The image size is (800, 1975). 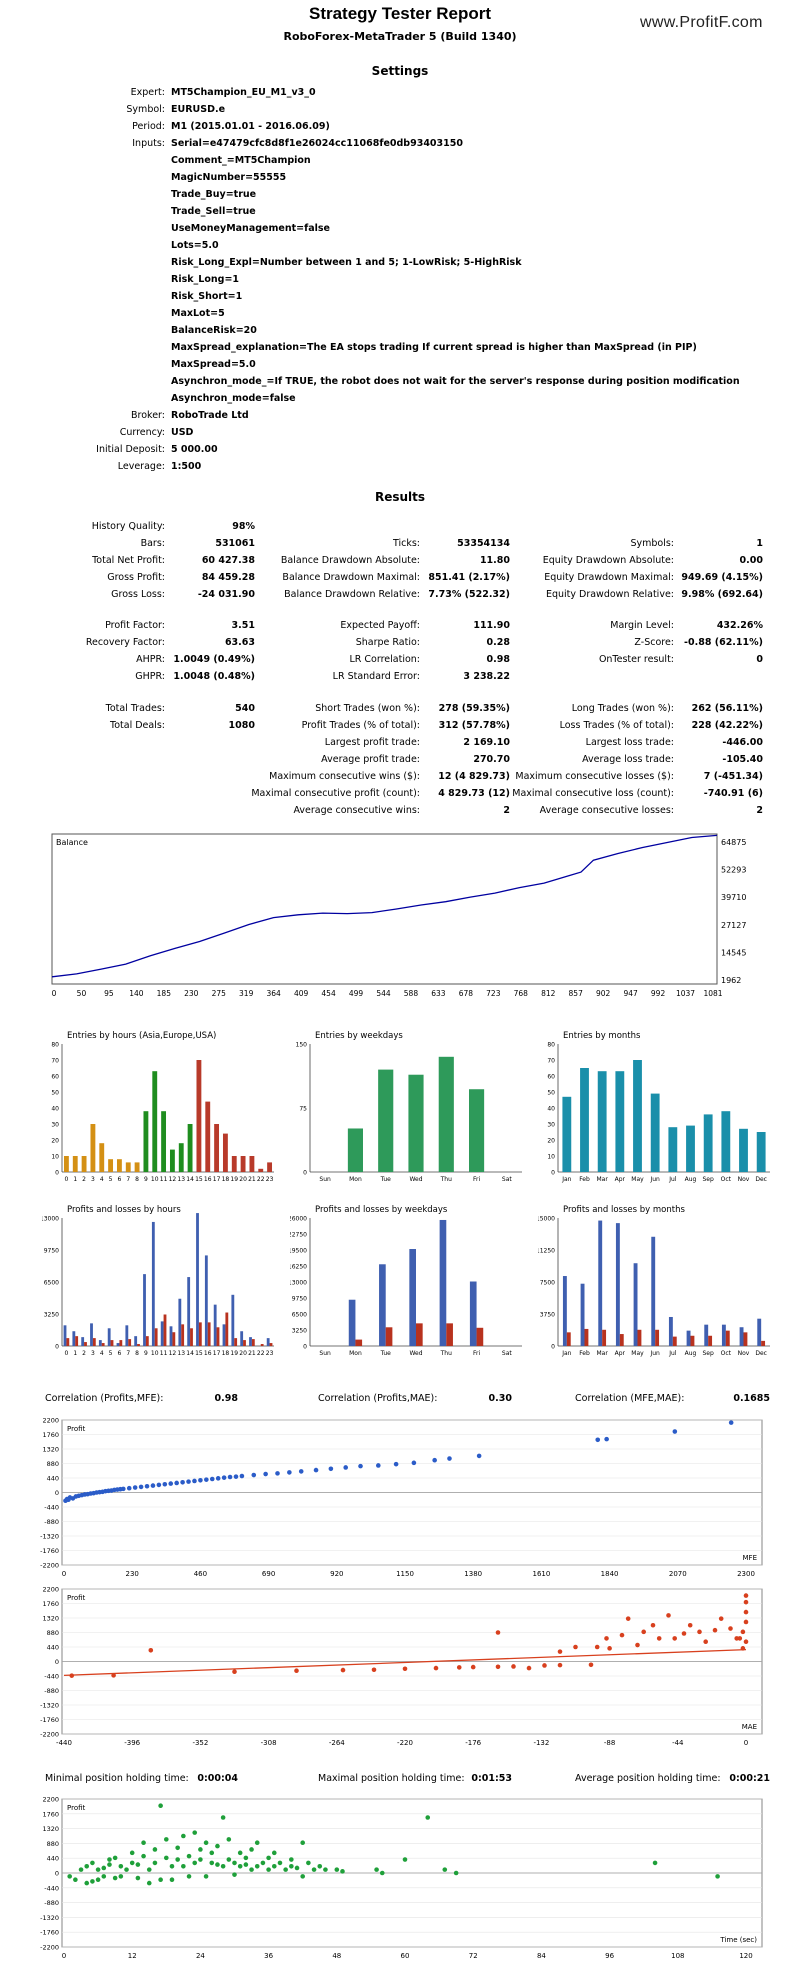 I want to click on result-label: GHPR:, so click(x=150, y=676).